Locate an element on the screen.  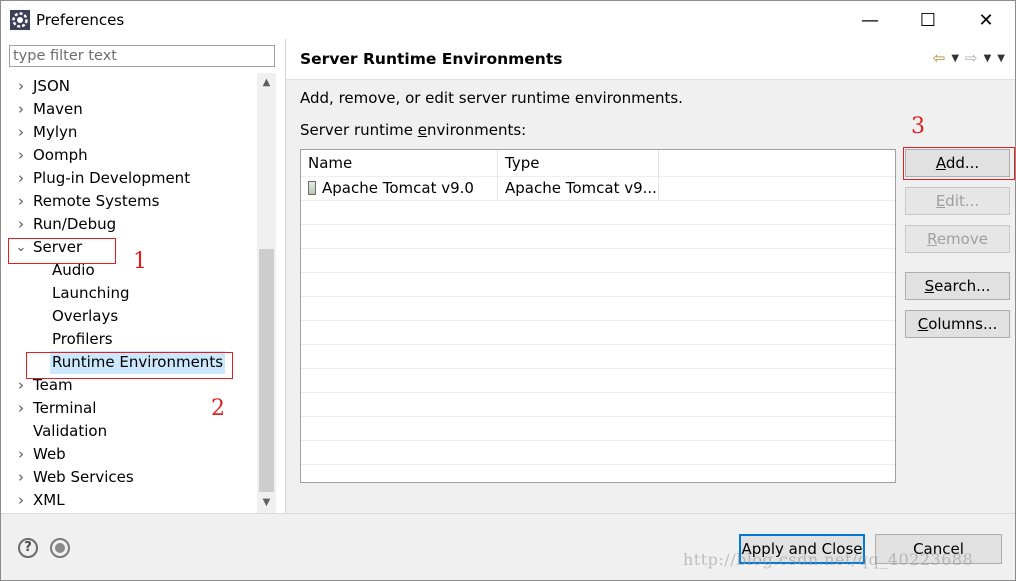
tree-item: › Web Services is located at coordinates (129, 477).